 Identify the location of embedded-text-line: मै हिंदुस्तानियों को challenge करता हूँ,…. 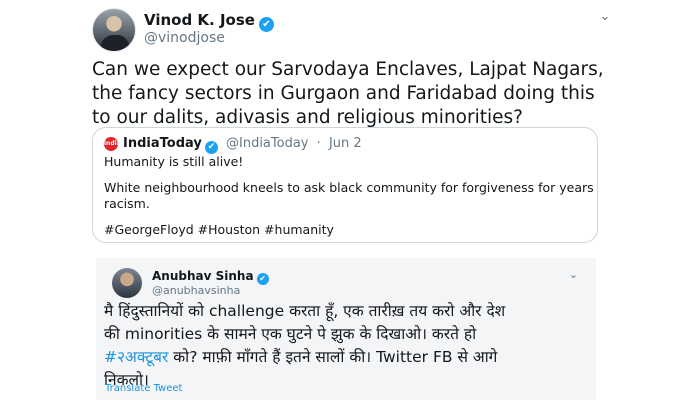
(305, 311).